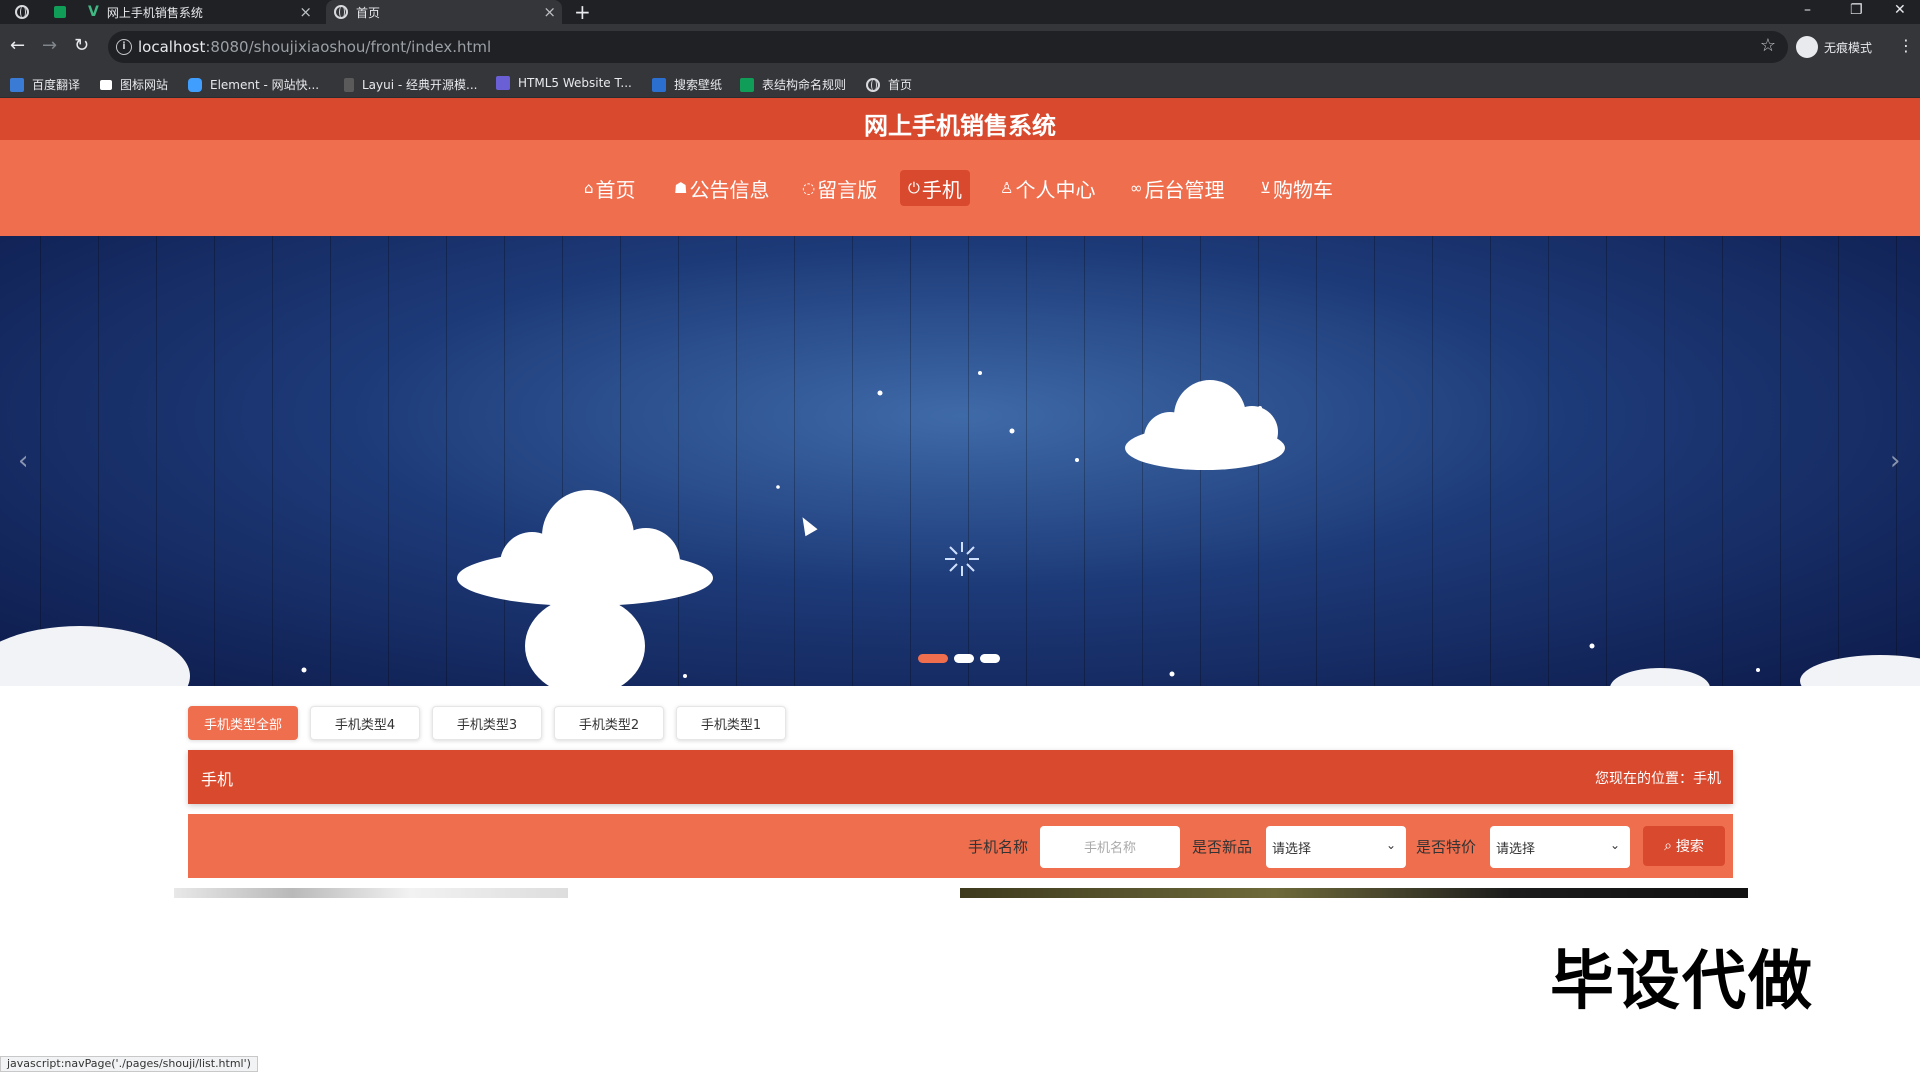  I want to click on nav-item-home: ⌂ 首页, so click(610, 188).